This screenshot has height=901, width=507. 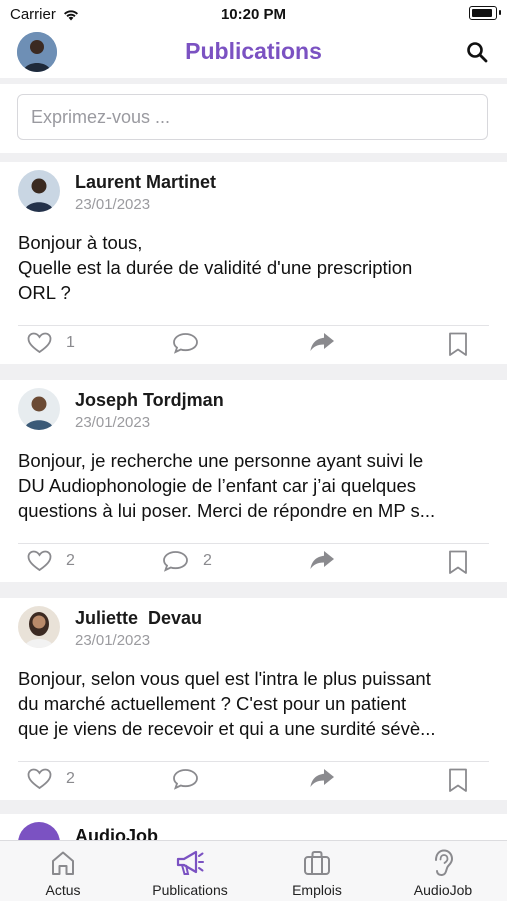 I want to click on search-button, so click(x=477, y=52).